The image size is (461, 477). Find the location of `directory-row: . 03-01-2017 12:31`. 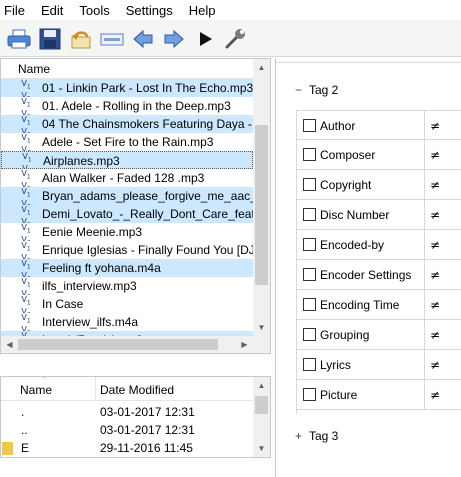

directory-row: . 03-01-2017 12:31 is located at coordinates (128, 412).